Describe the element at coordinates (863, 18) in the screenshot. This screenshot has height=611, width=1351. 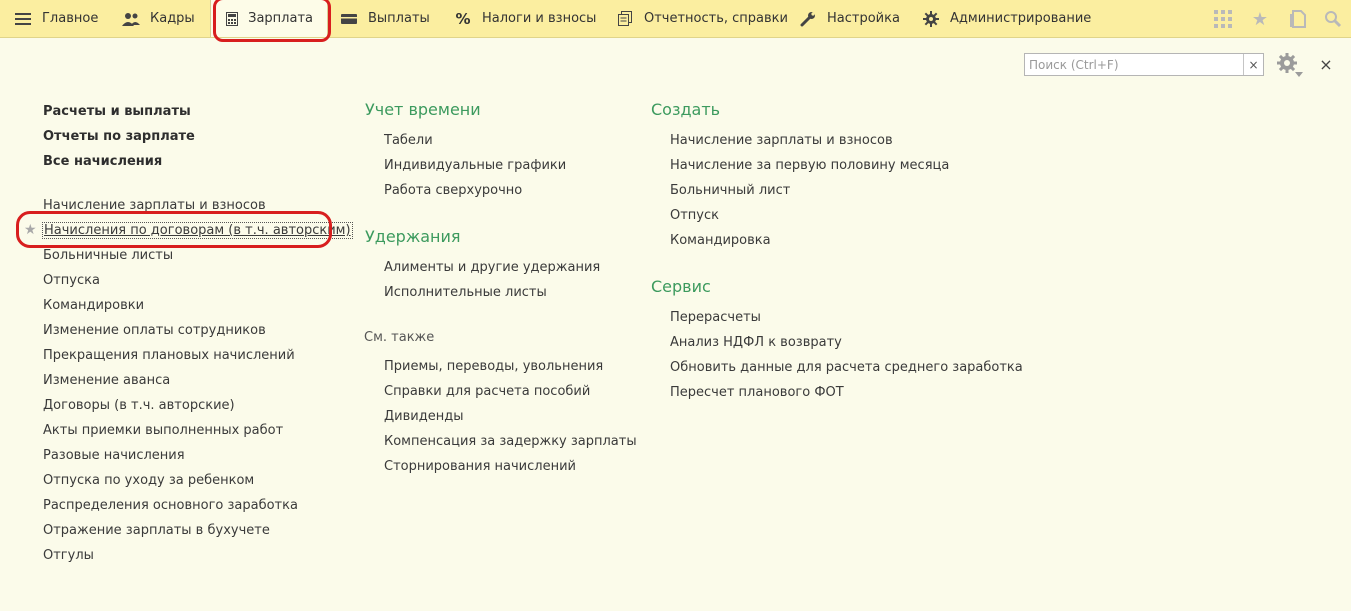
I see `nav-settings-label: Настройка` at that location.